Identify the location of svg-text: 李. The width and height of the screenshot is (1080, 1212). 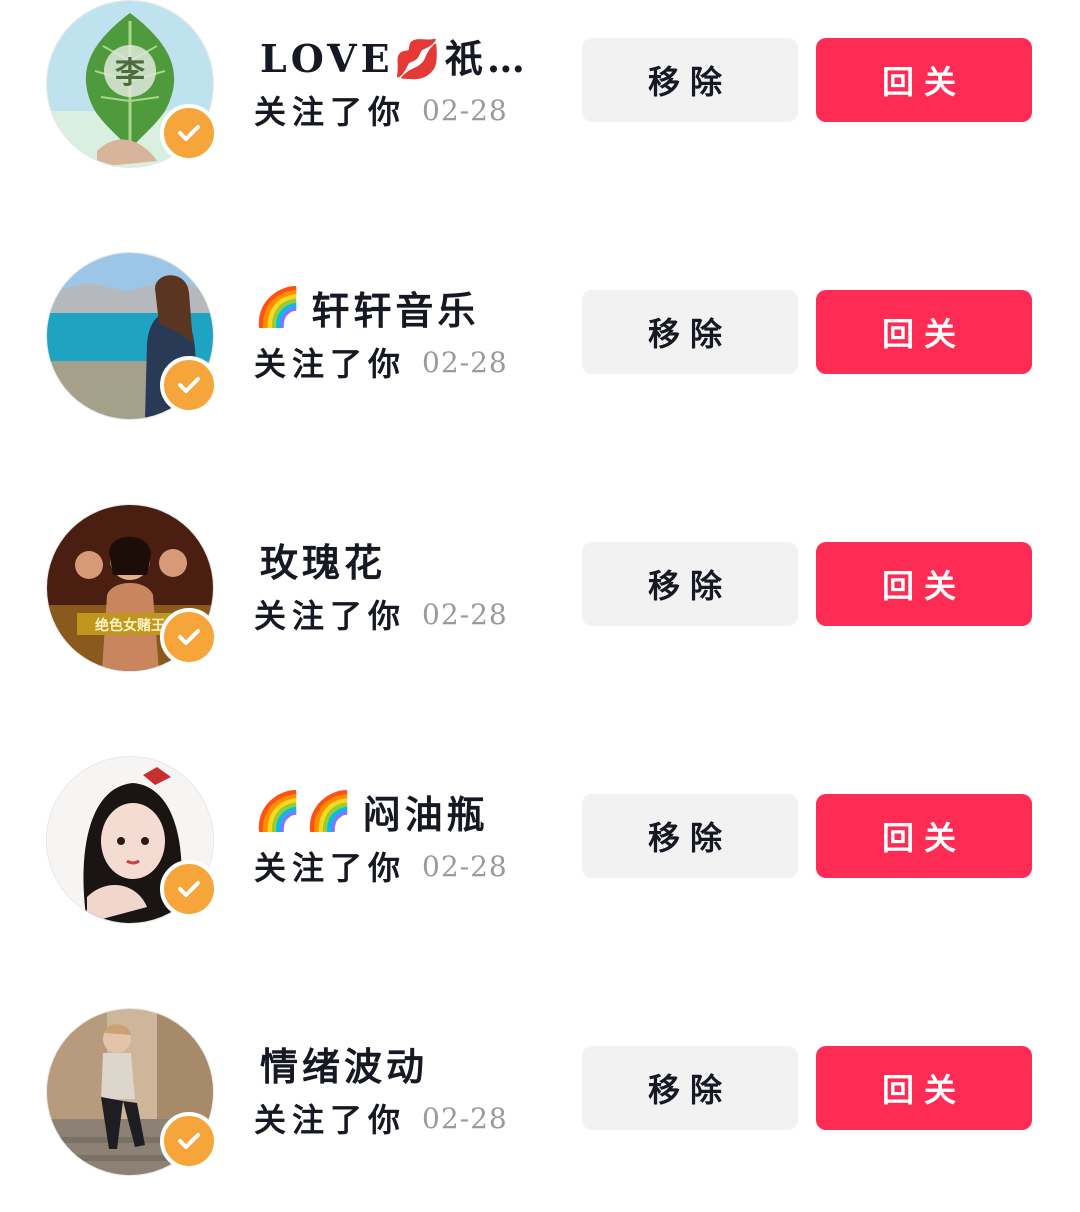
(130, 73).